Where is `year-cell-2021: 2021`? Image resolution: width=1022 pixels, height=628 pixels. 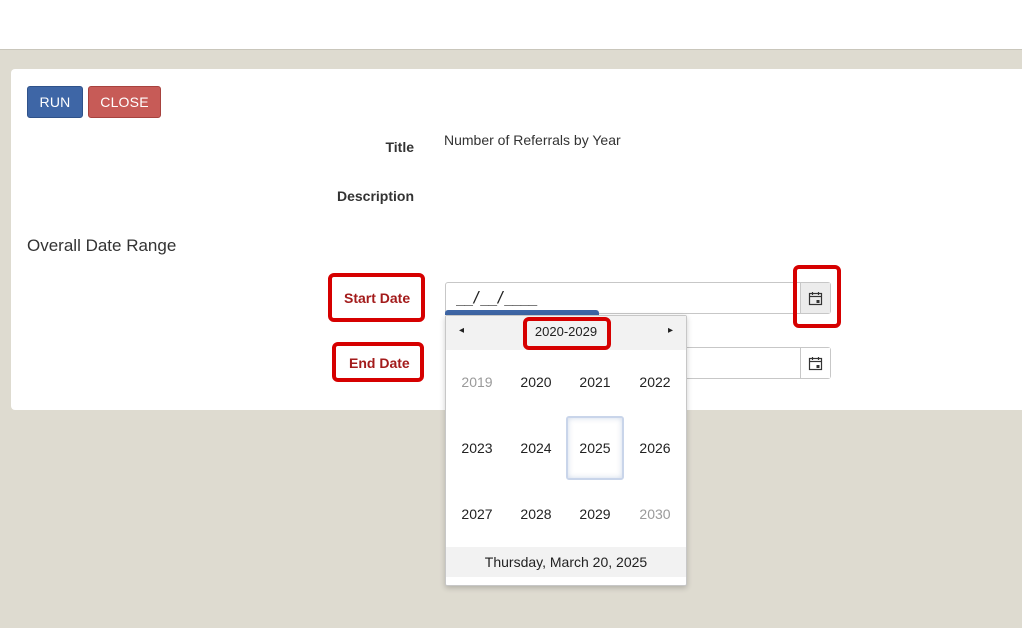
year-cell-2021: 2021 is located at coordinates (595, 382).